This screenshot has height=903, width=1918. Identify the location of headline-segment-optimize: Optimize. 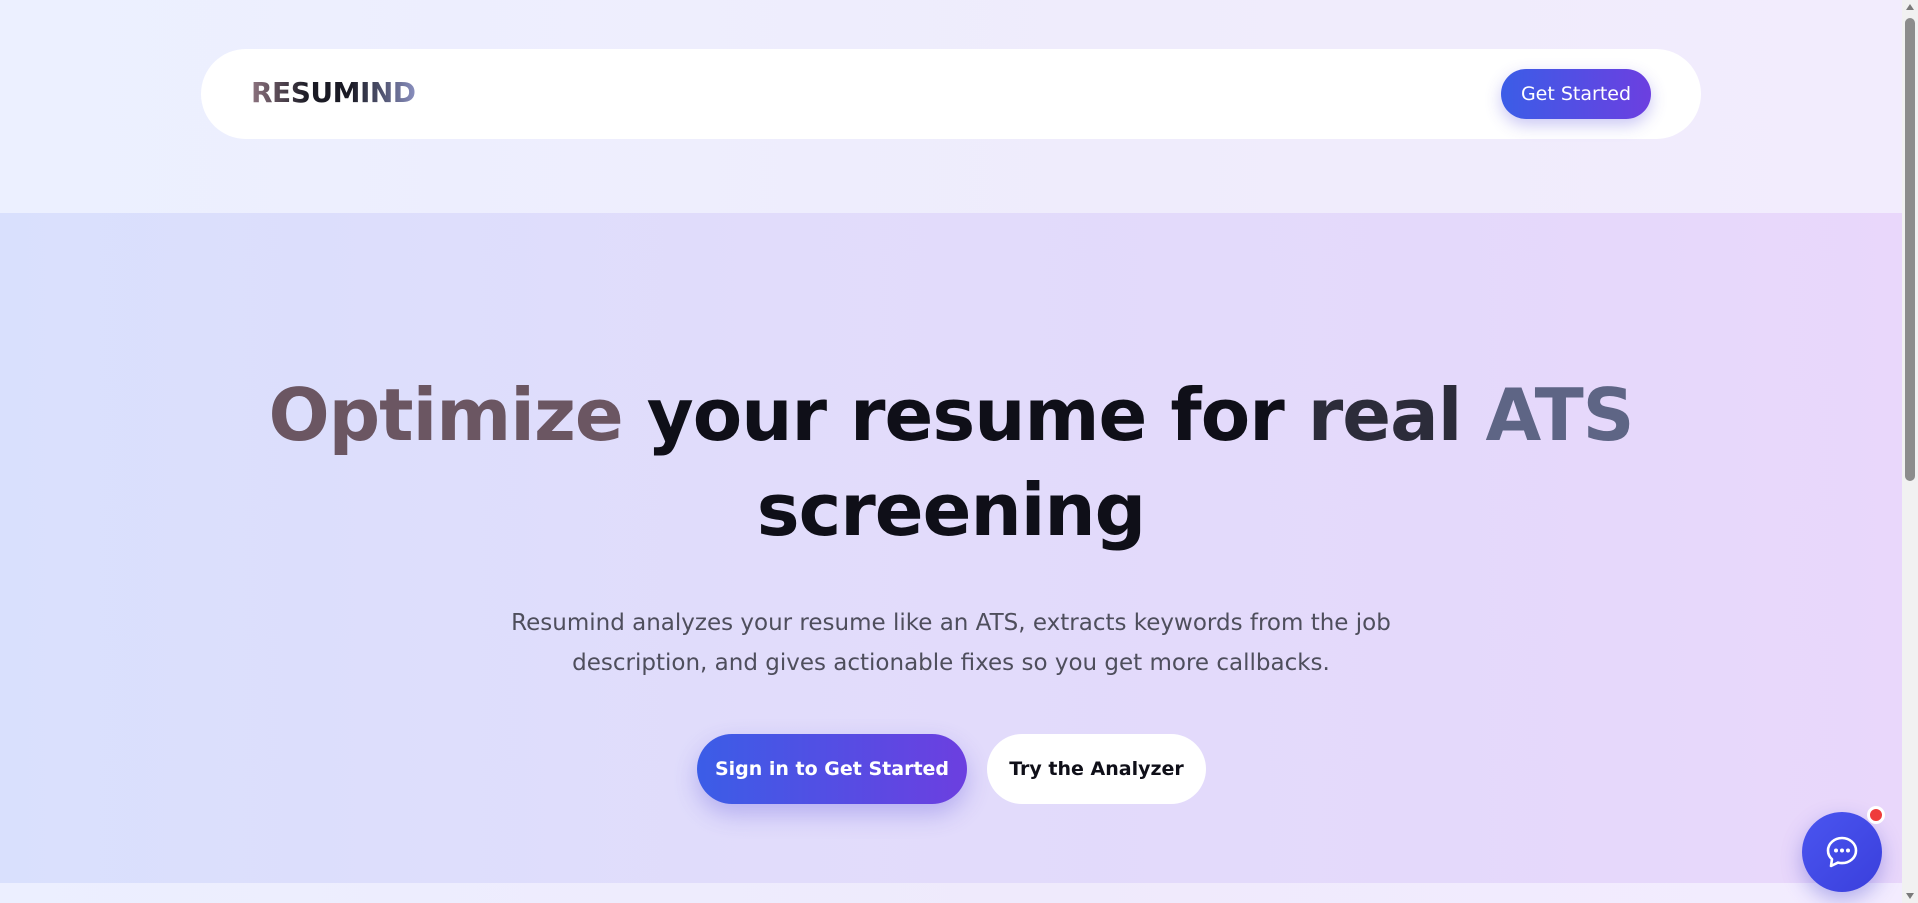
(457, 415).